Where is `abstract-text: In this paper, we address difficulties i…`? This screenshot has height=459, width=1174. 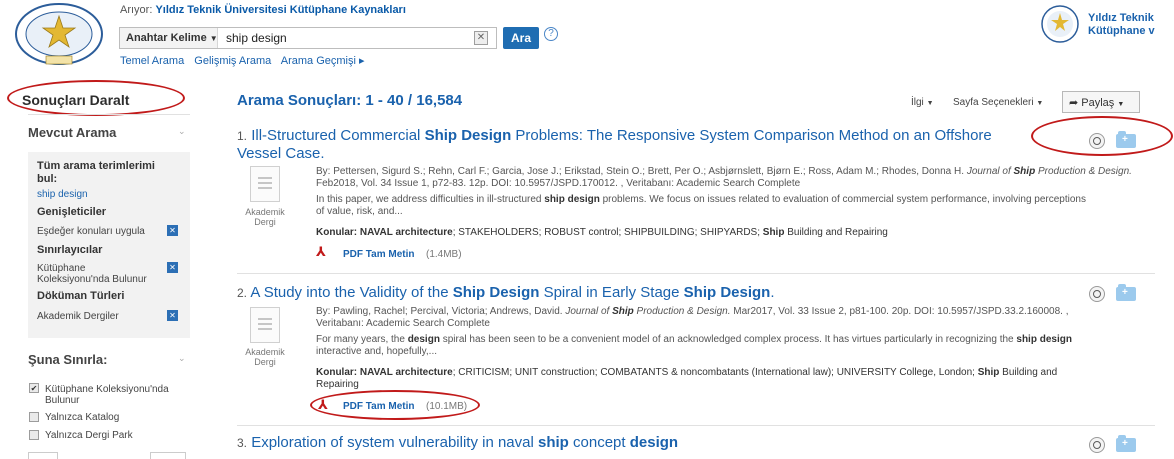
abstract-text: In this paper, we address difficulties i… is located at coordinates (430, 199).